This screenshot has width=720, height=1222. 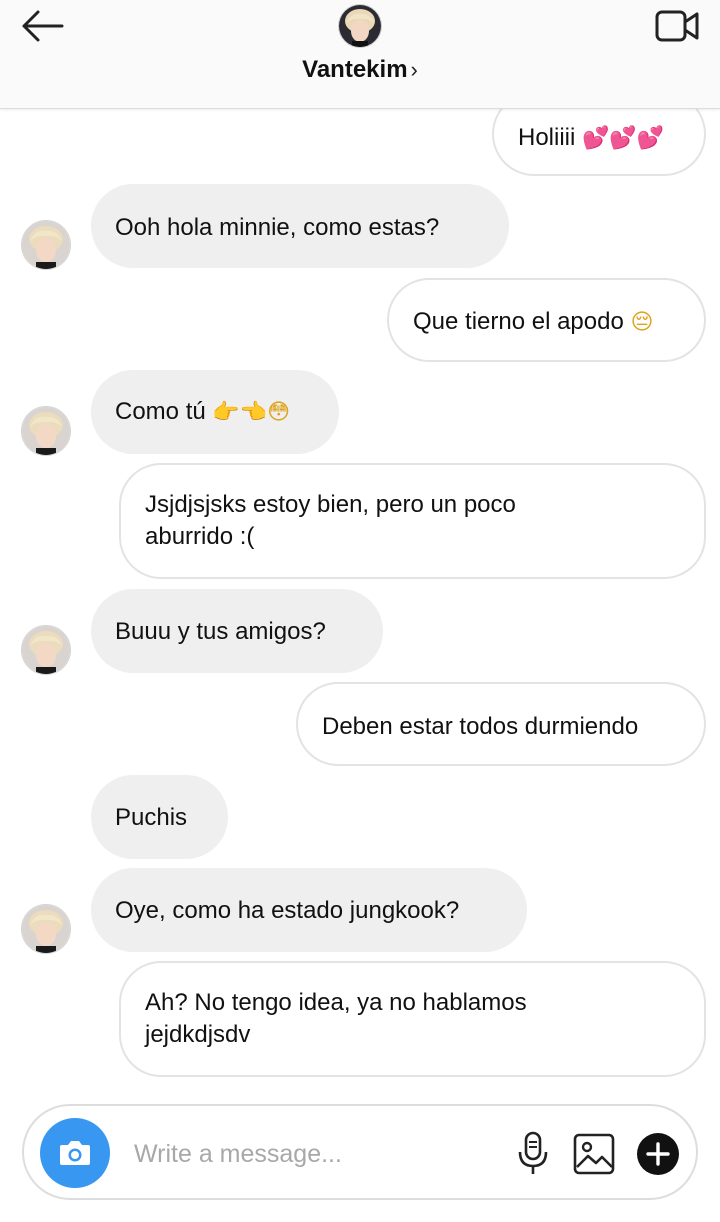 I want to click on image-icon, so click(x=594, y=1154).